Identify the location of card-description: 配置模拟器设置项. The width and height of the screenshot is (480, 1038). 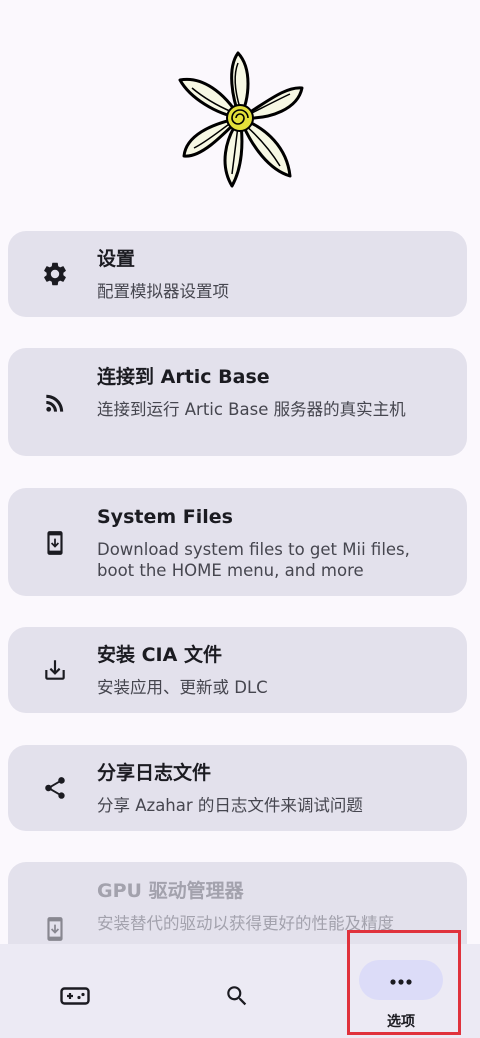
(163, 291).